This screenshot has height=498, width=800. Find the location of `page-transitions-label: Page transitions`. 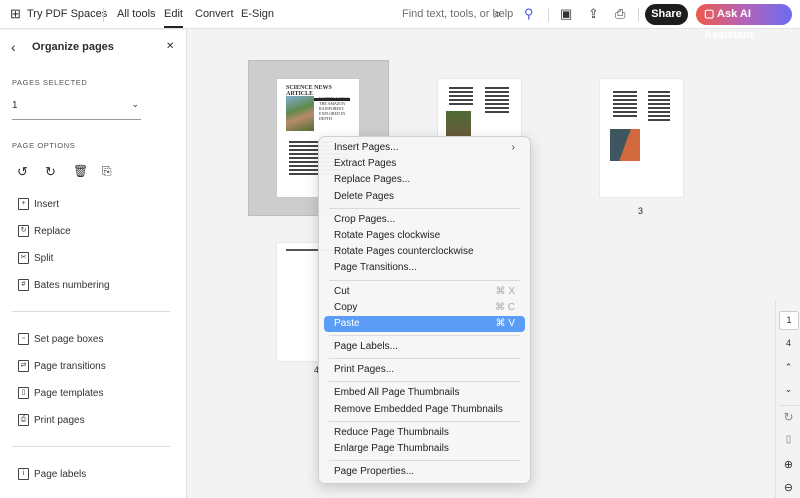

page-transitions-label: Page transitions is located at coordinates (70, 366).